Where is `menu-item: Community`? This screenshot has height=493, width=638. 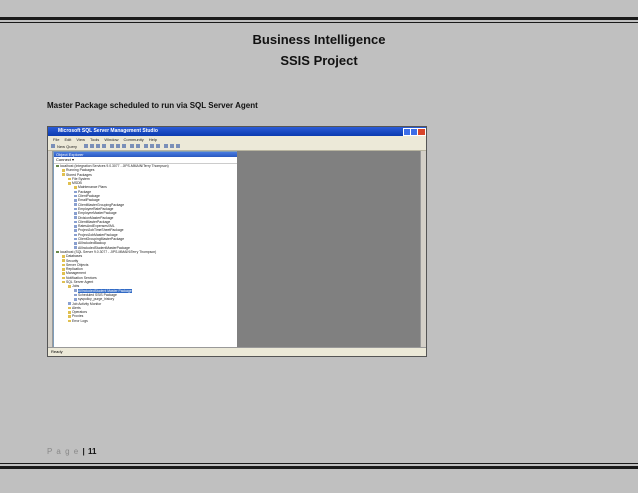
menu-item: Community is located at coordinates (134, 139).